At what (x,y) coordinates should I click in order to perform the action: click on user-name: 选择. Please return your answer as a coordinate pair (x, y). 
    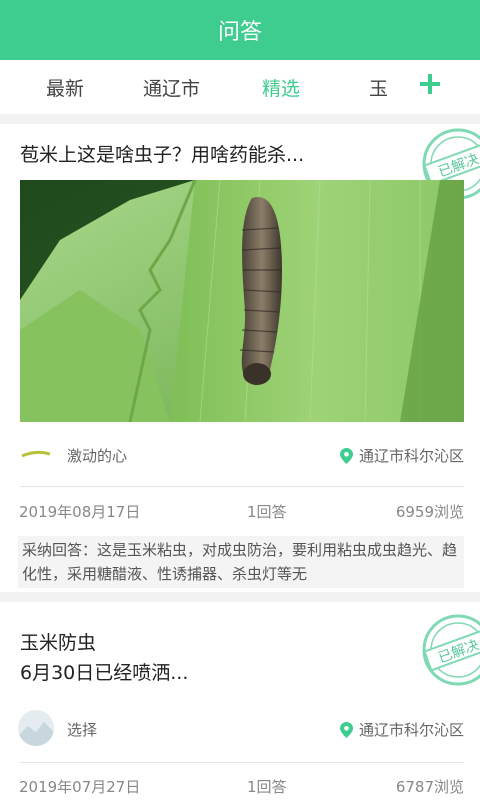
    Looking at the image, I should click on (82, 729).